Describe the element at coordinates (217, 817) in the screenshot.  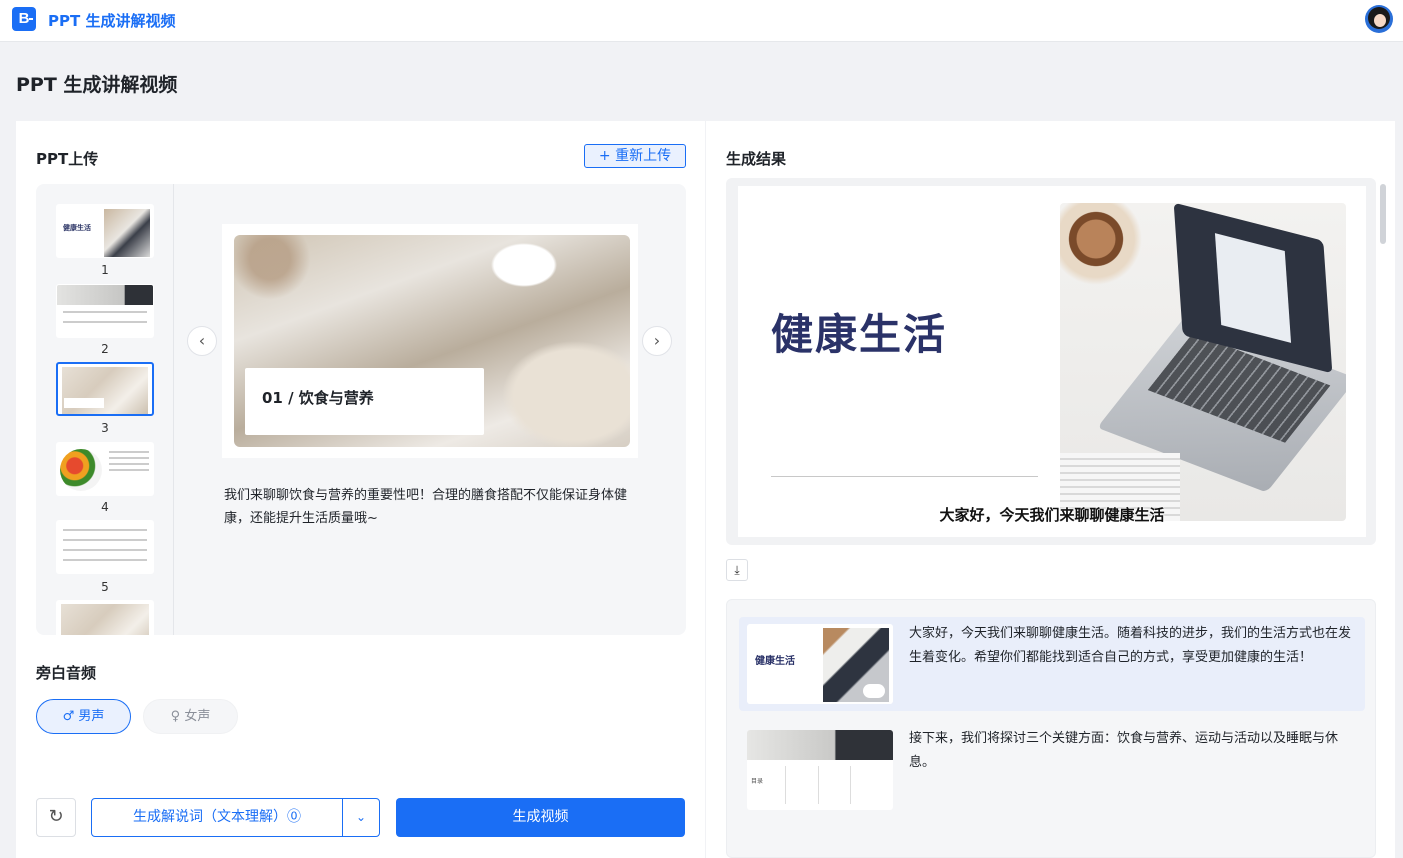
I see `generate-script-button: 生成解说词（文本理解）⓪` at that location.